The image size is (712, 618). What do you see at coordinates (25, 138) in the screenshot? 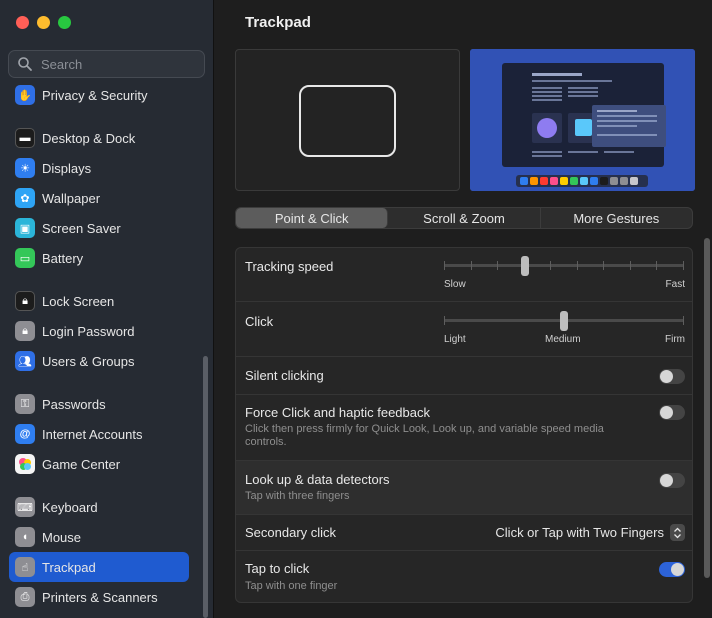
I see `dock-icon: ▬` at bounding box center [25, 138].